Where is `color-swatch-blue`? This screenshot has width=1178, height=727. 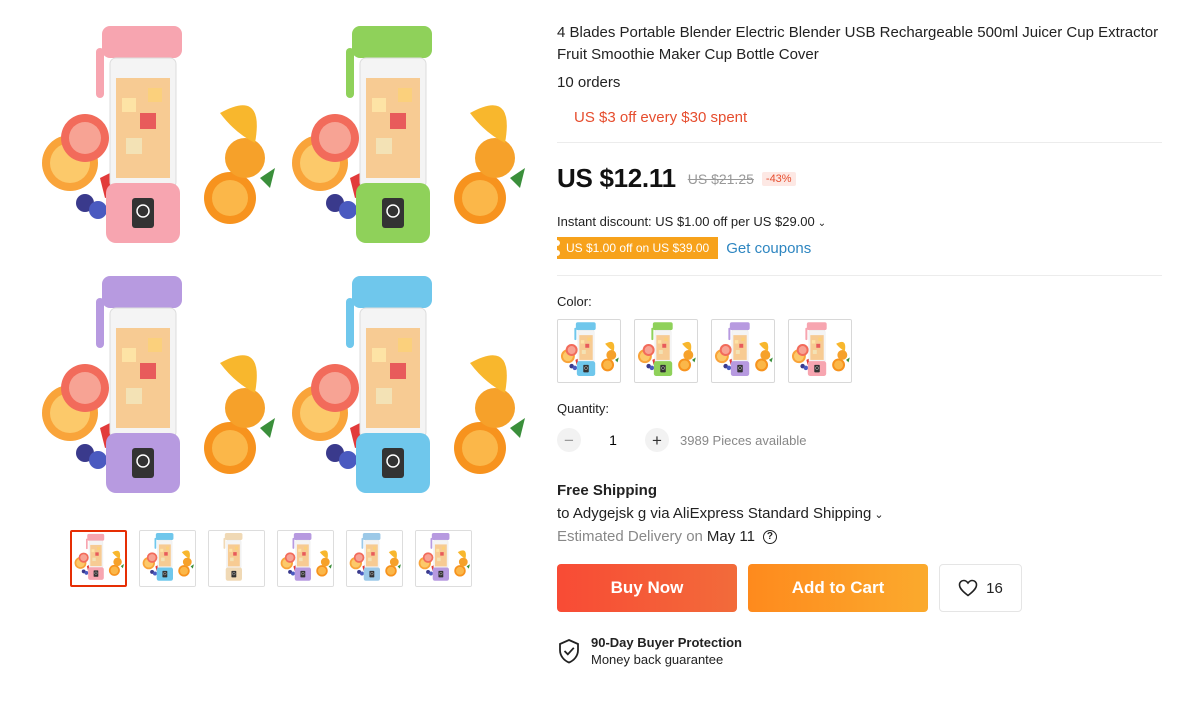
color-swatch-blue is located at coordinates (589, 351).